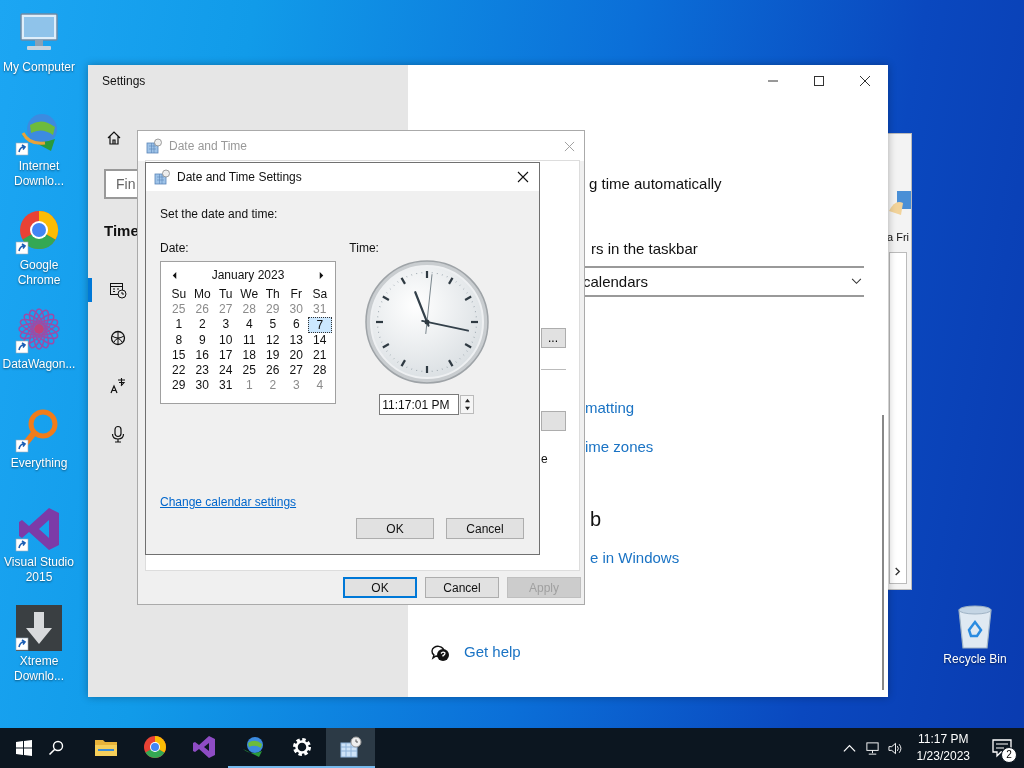 The image size is (1024, 768). I want to click on calendar-day: 12, so click(273, 340).